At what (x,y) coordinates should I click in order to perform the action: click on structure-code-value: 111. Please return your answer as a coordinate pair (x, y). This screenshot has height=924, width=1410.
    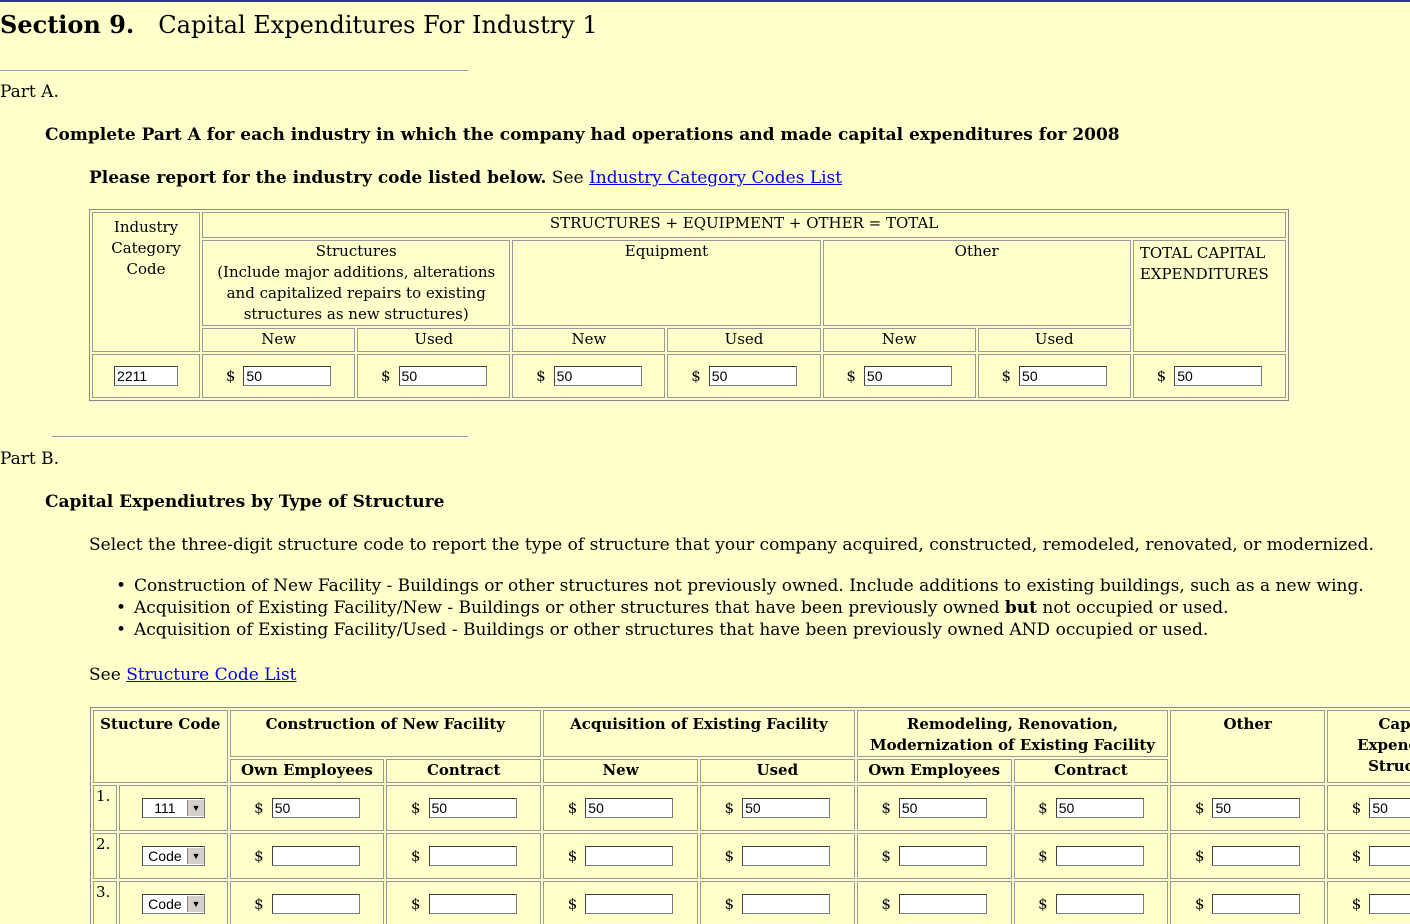
    Looking at the image, I should click on (165, 807).